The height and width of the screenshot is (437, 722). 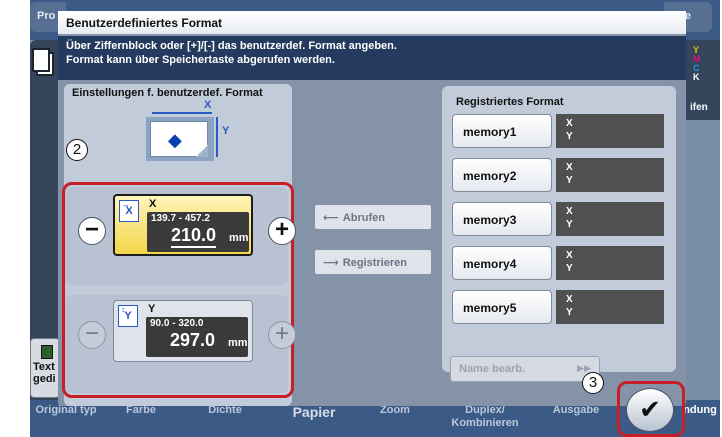 What do you see at coordinates (700, 410) in the screenshot?
I see `tab-application: ndung` at bounding box center [700, 410].